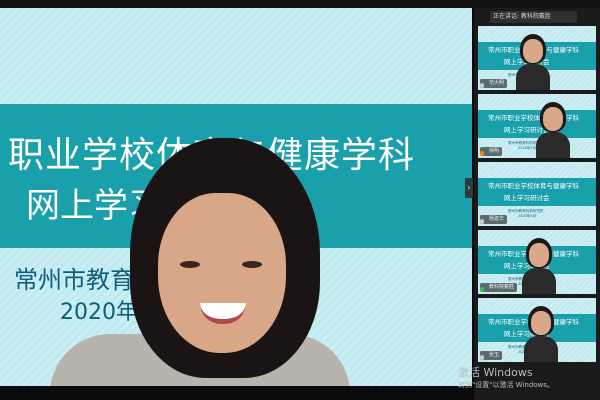 The height and width of the screenshot is (400, 600). I want to click on collapse-panel-chevron-icon: ›, so click(469, 188).